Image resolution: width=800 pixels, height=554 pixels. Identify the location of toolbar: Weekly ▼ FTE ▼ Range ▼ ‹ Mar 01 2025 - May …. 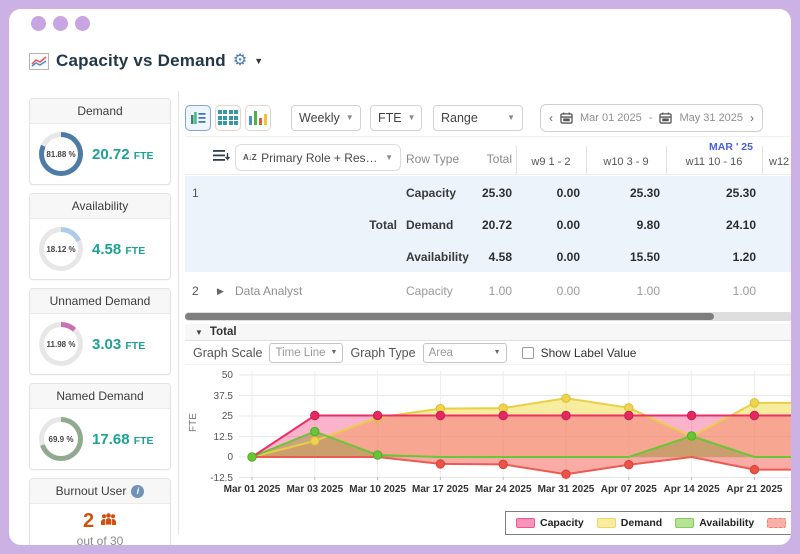
(488, 118).